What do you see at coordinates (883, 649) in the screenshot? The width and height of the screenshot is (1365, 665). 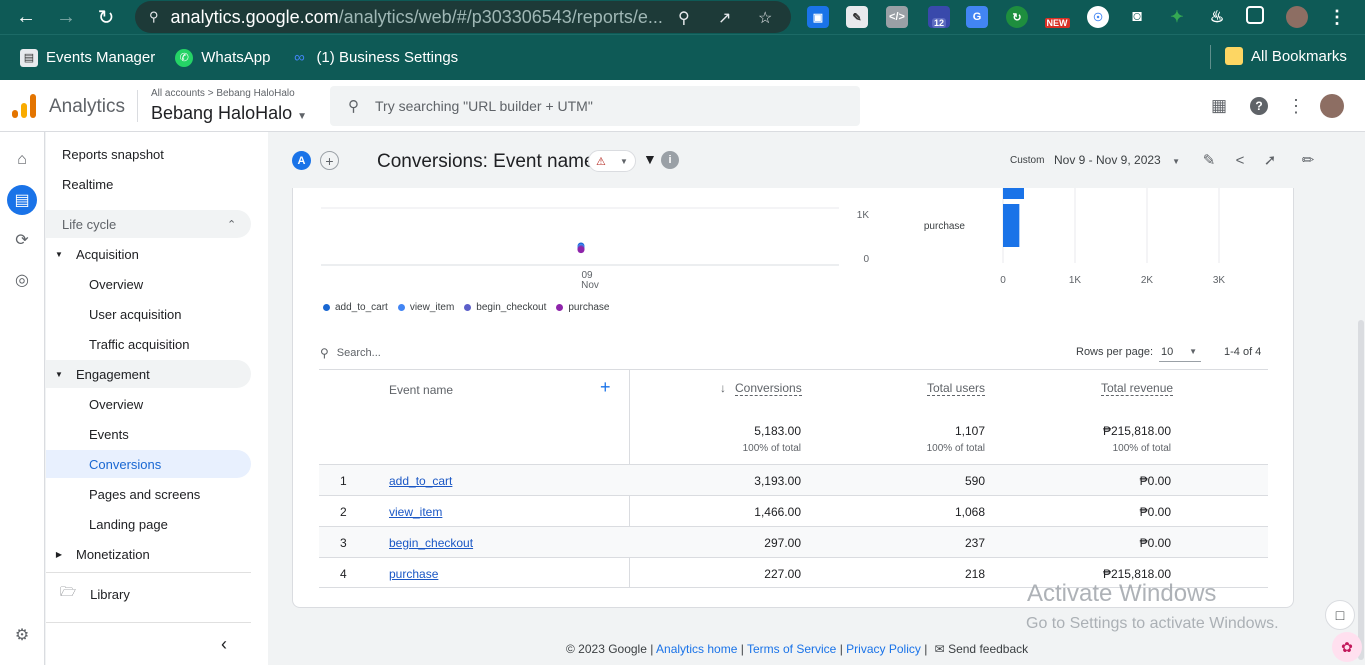 I see `privacy-link: Privacy Policy` at bounding box center [883, 649].